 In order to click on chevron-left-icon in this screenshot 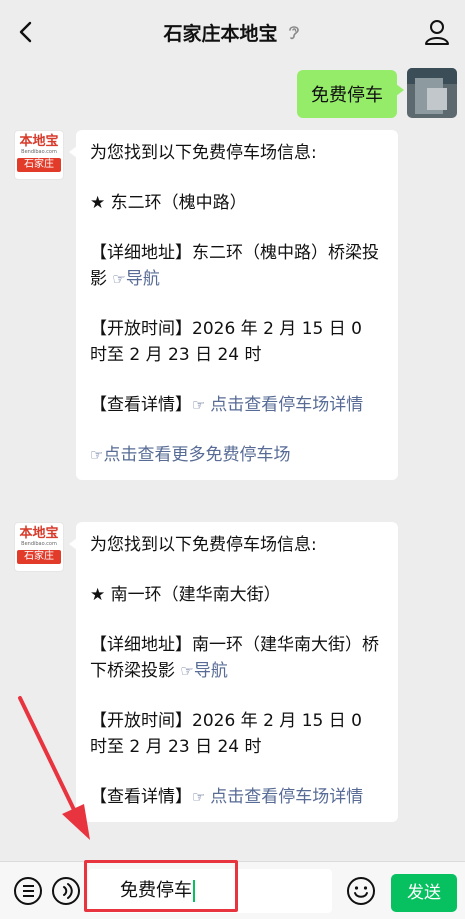, I will do `click(25, 32)`.